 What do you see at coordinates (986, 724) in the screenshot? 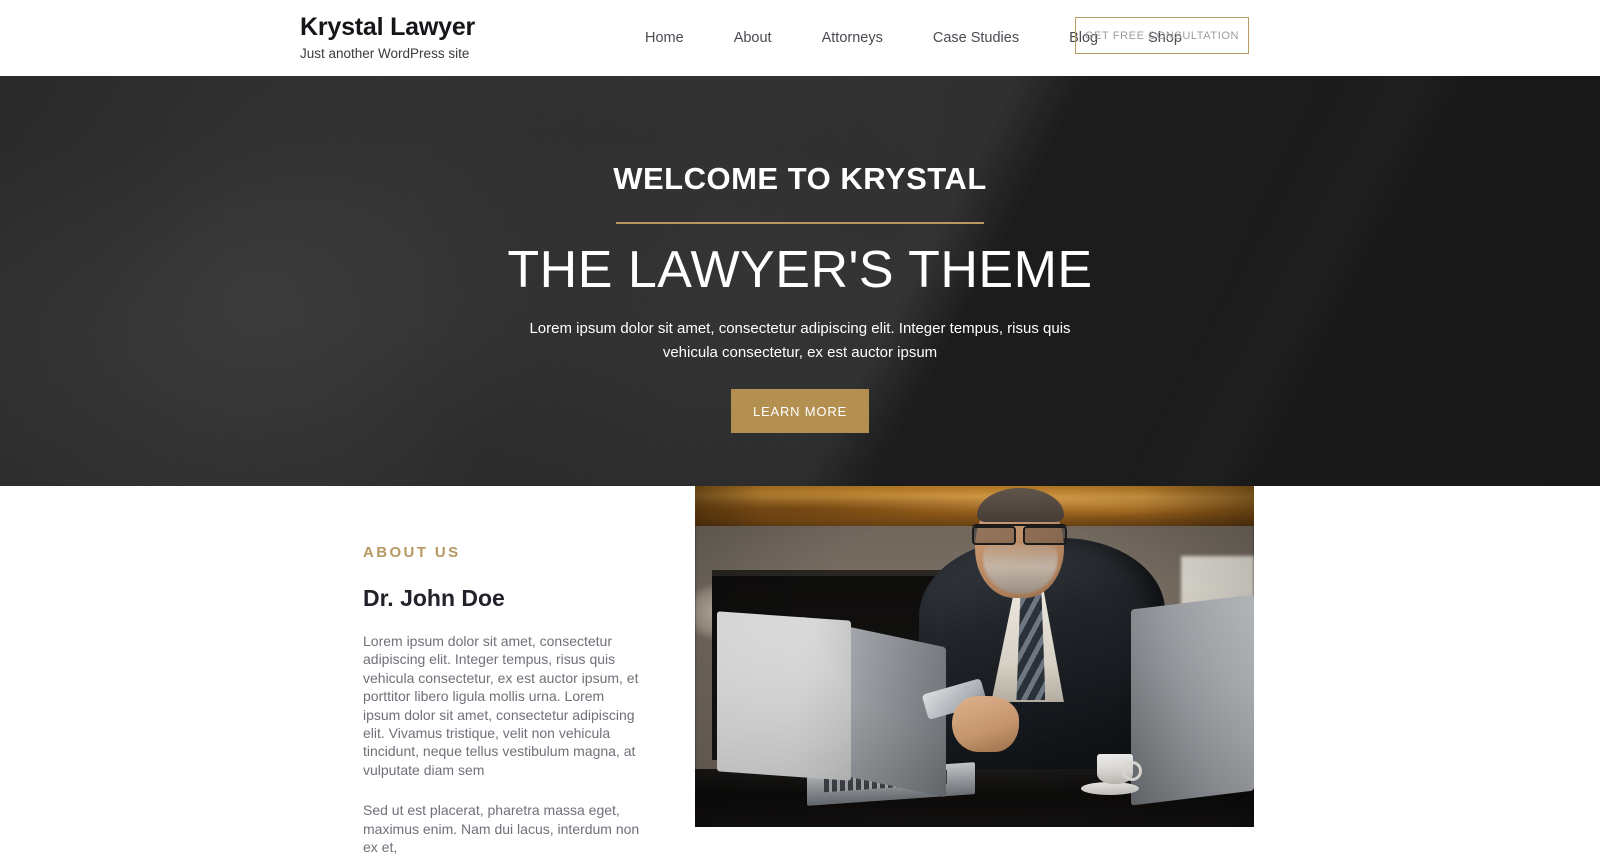
I see `businessman-hand` at bounding box center [986, 724].